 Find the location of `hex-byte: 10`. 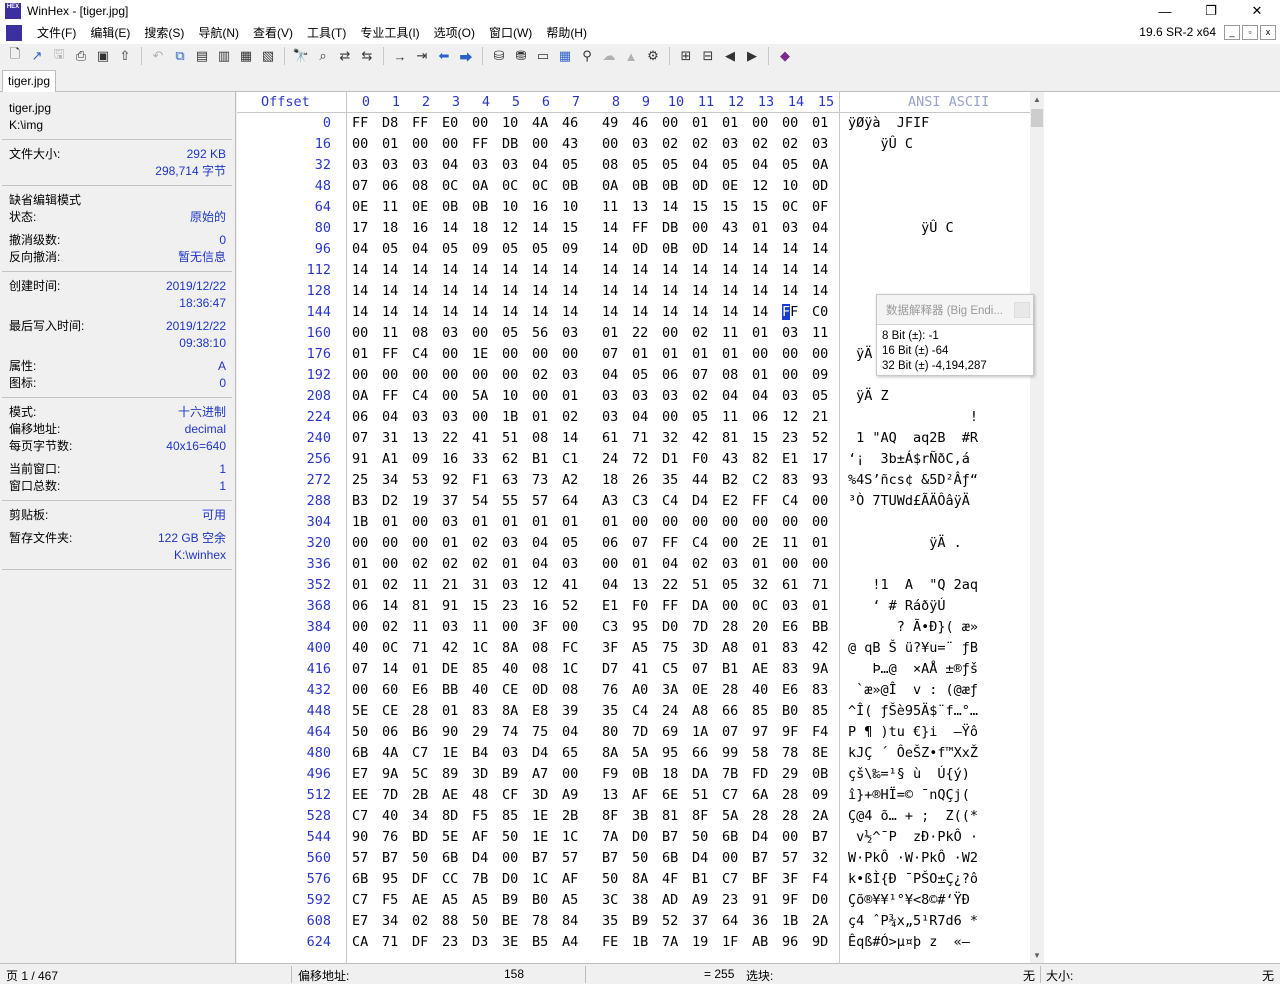

hex-byte: 10 is located at coordinates (515, 207).